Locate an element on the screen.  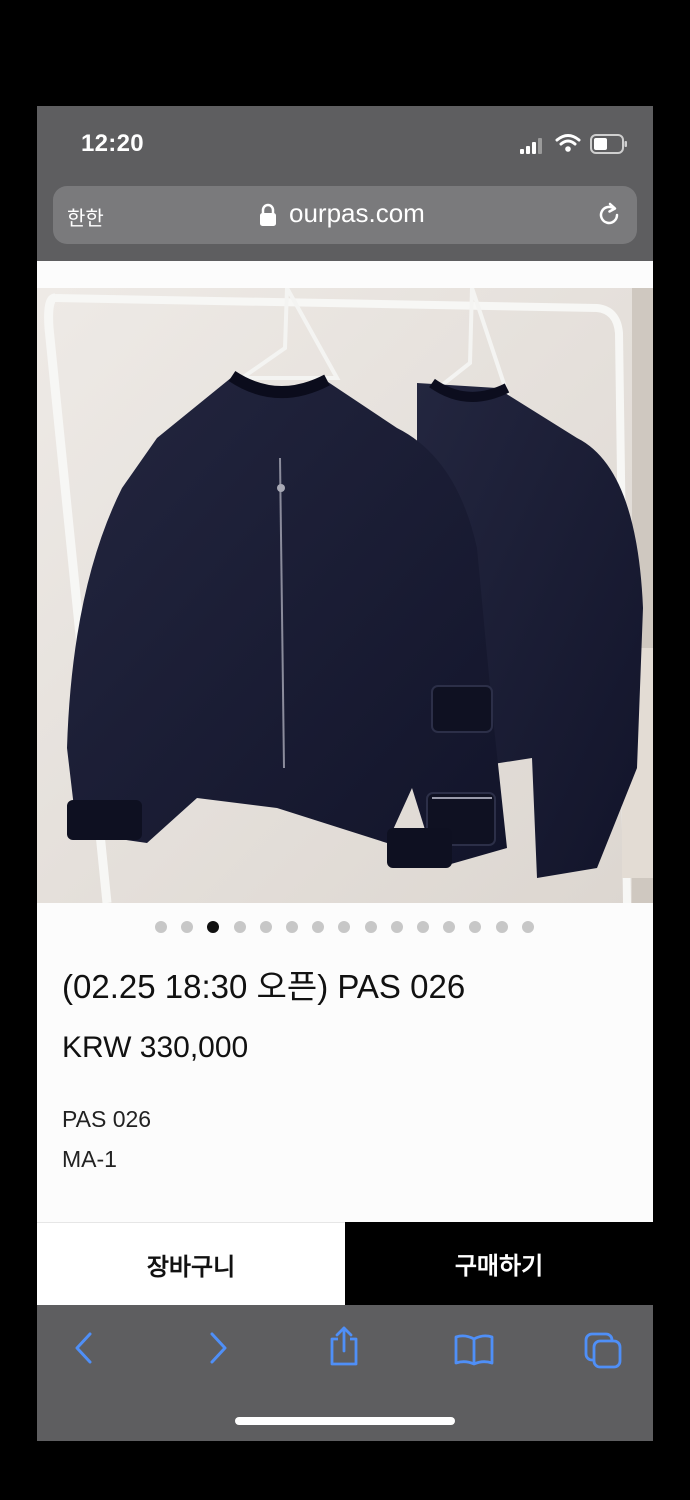
browser-top-chrome: 12:20 한한 ourpas.com is located at coordinates (345, 183).